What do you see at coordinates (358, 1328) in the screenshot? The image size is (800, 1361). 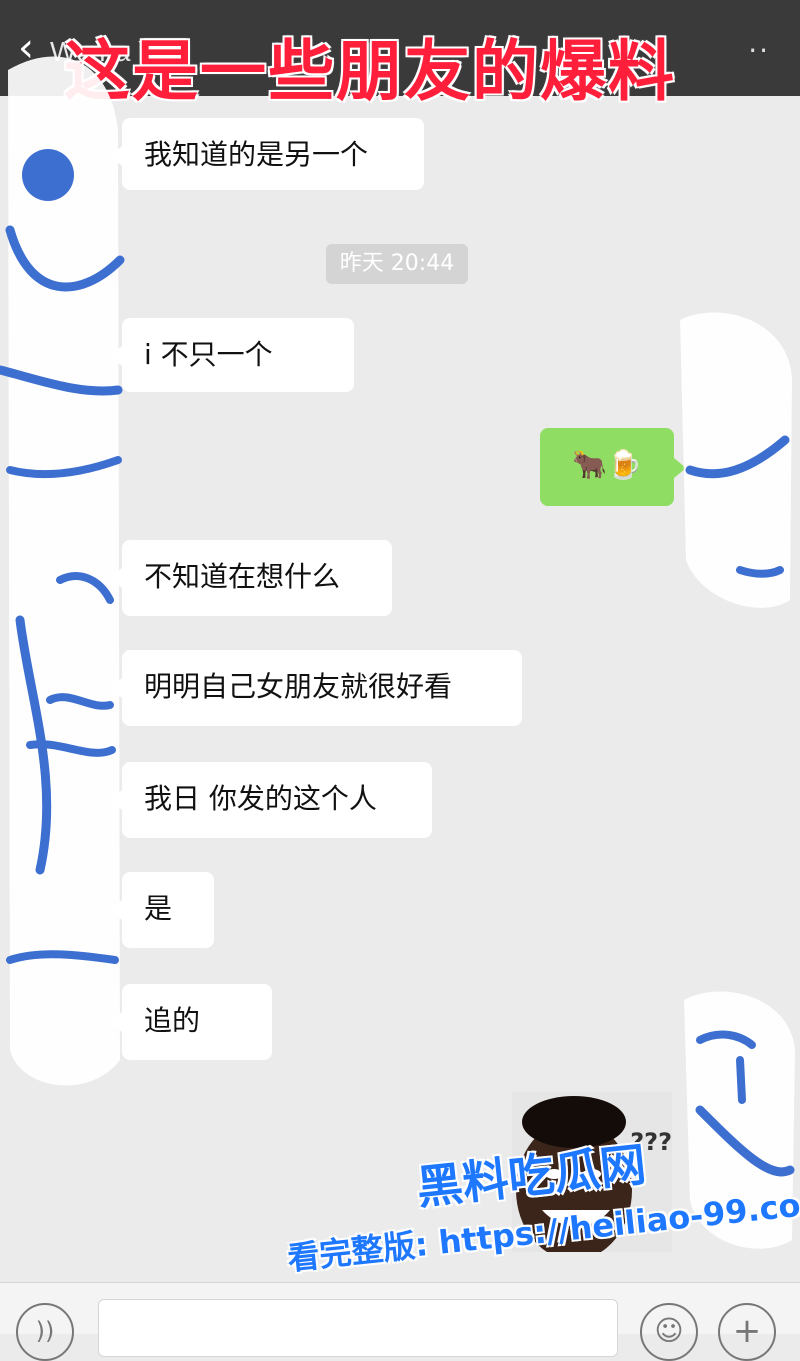 I see `message-input` at bounding box center [358, 1328].